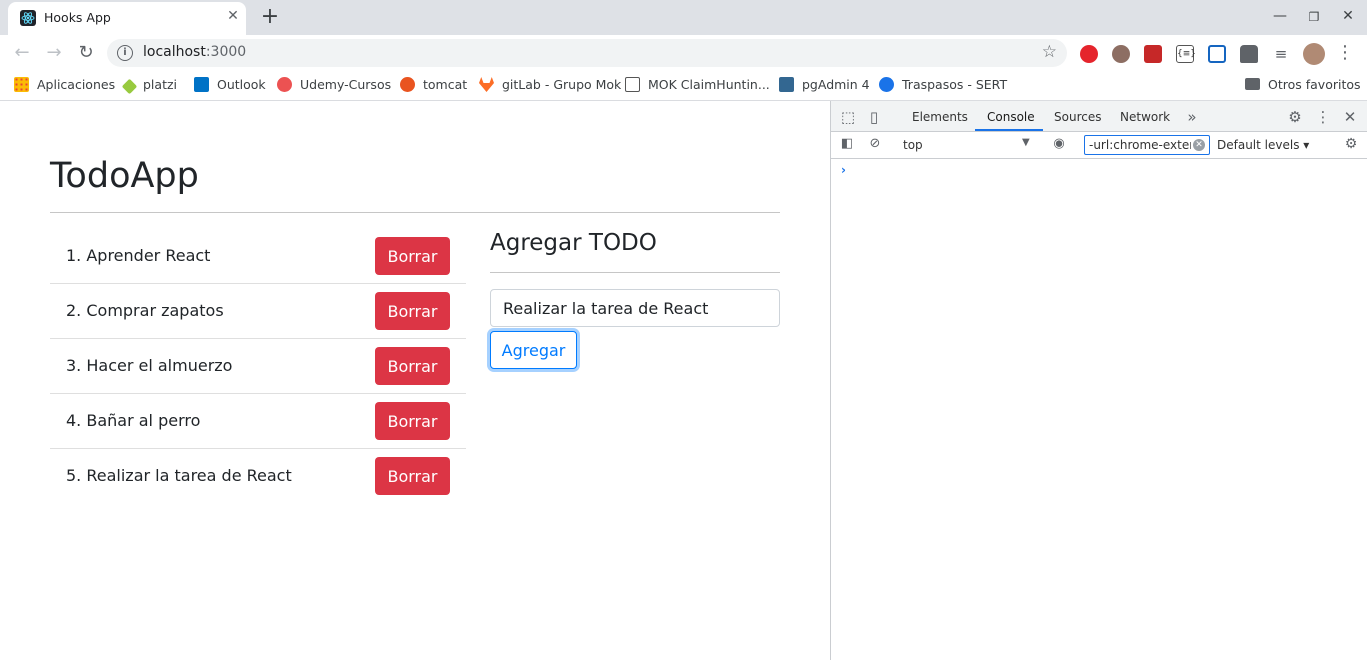 The image size is (1367, 660). Describe the element at coordinates (1351, 144) in the screenshot. I see `console-settings-icon: ⚙` at that location.